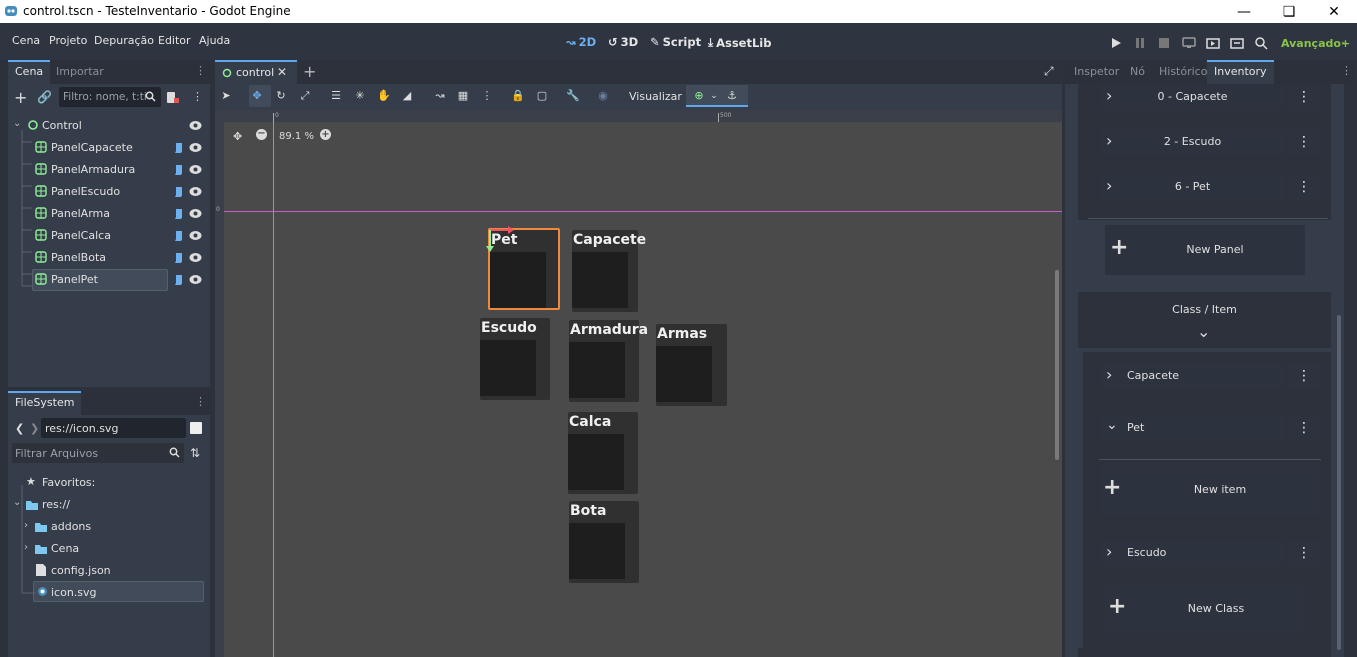 This screenshot has height=657, width=1357. What do you see at coordinates (1192, 142) in the screenshot?
I see `panel-item-escudo: › 2 - Escudo` at bounding box center [1192, 142].